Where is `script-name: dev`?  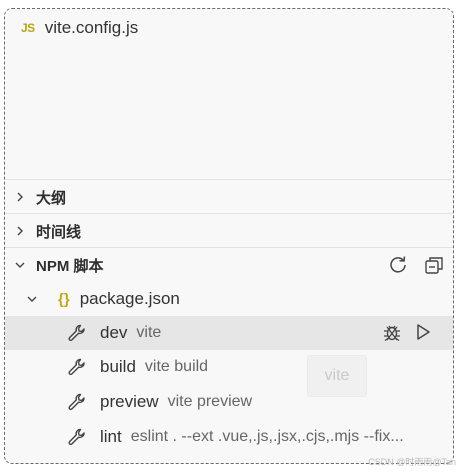
script-name: dev is located at coordinates (114, 332).